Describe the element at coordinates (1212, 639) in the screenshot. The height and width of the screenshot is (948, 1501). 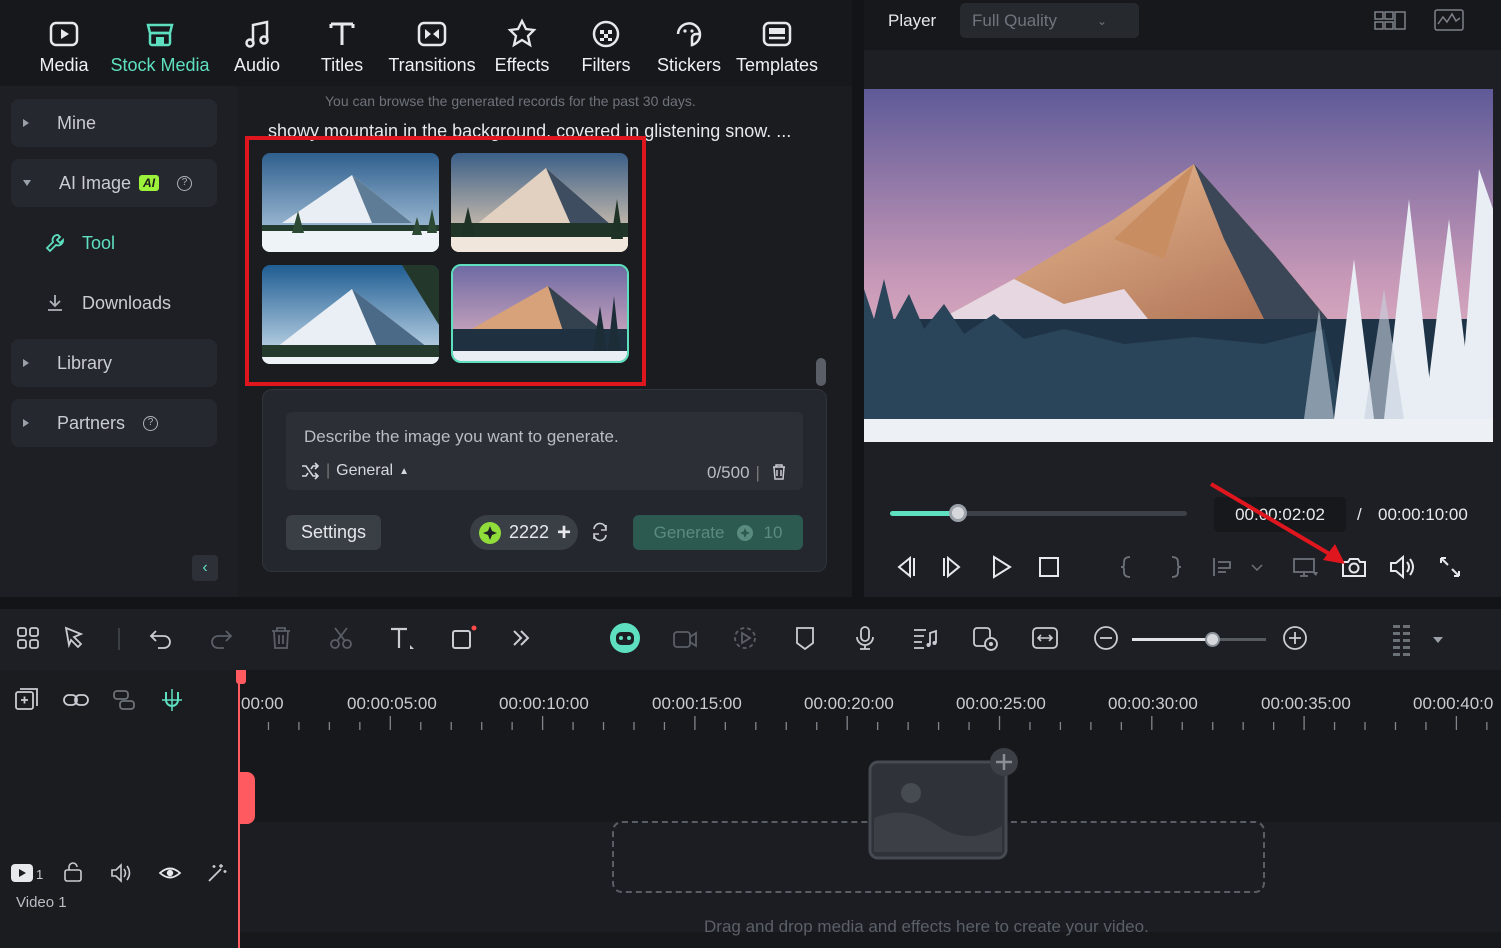
I see `zoom-slider-knob` at that location.